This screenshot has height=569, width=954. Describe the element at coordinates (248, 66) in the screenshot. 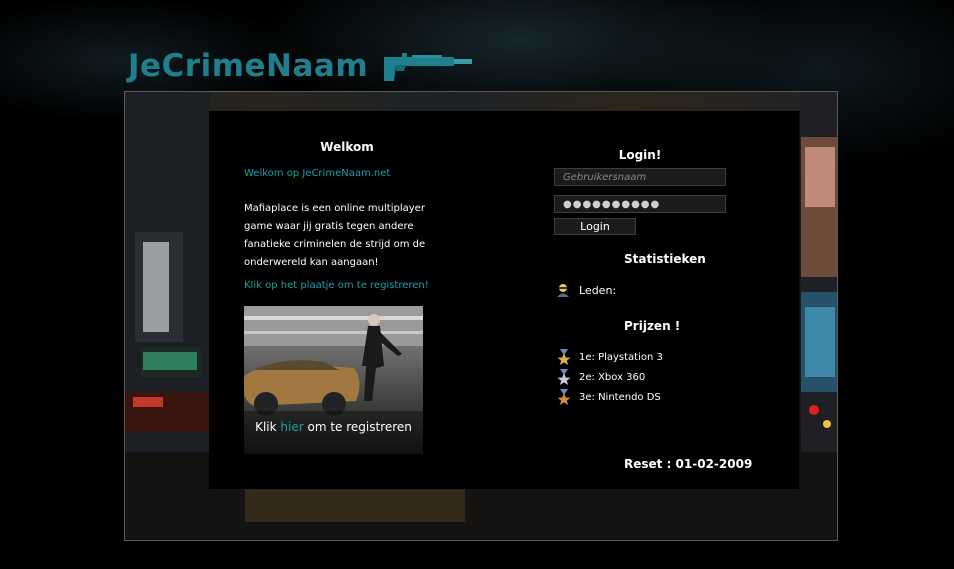

I see `logo-text: JeCrimeNaam` at that location.